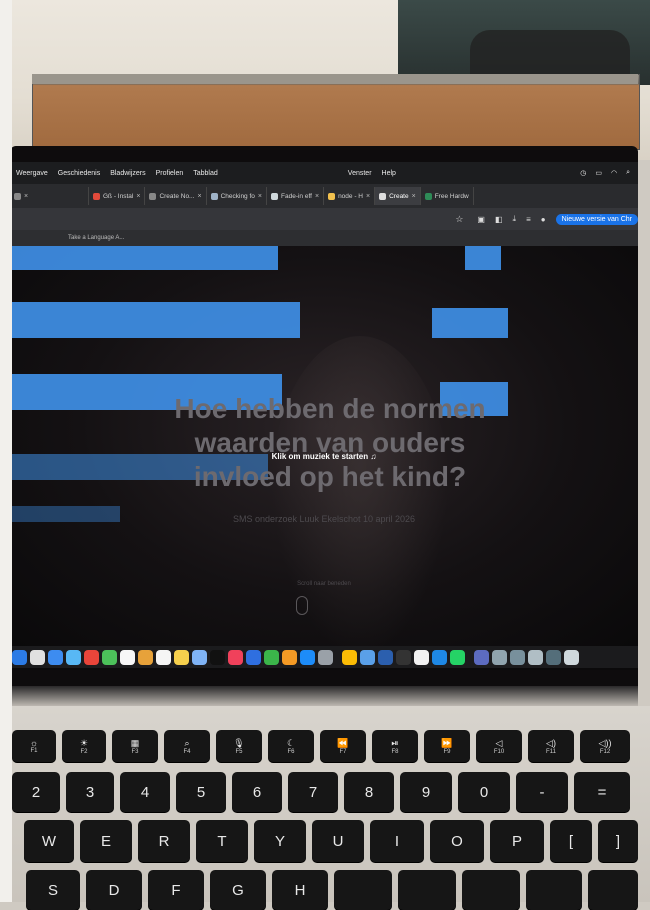  I want to click on translate-app-icon, so click(481, 657).